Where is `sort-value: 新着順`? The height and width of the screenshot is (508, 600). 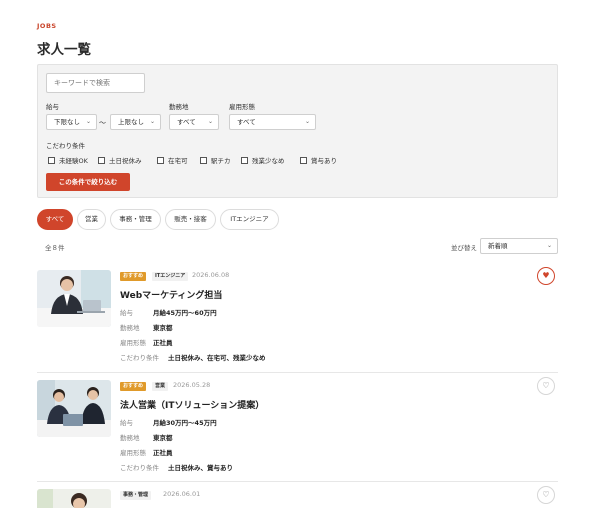 sort-value: 新着順 is located at coordinates (498, 246).